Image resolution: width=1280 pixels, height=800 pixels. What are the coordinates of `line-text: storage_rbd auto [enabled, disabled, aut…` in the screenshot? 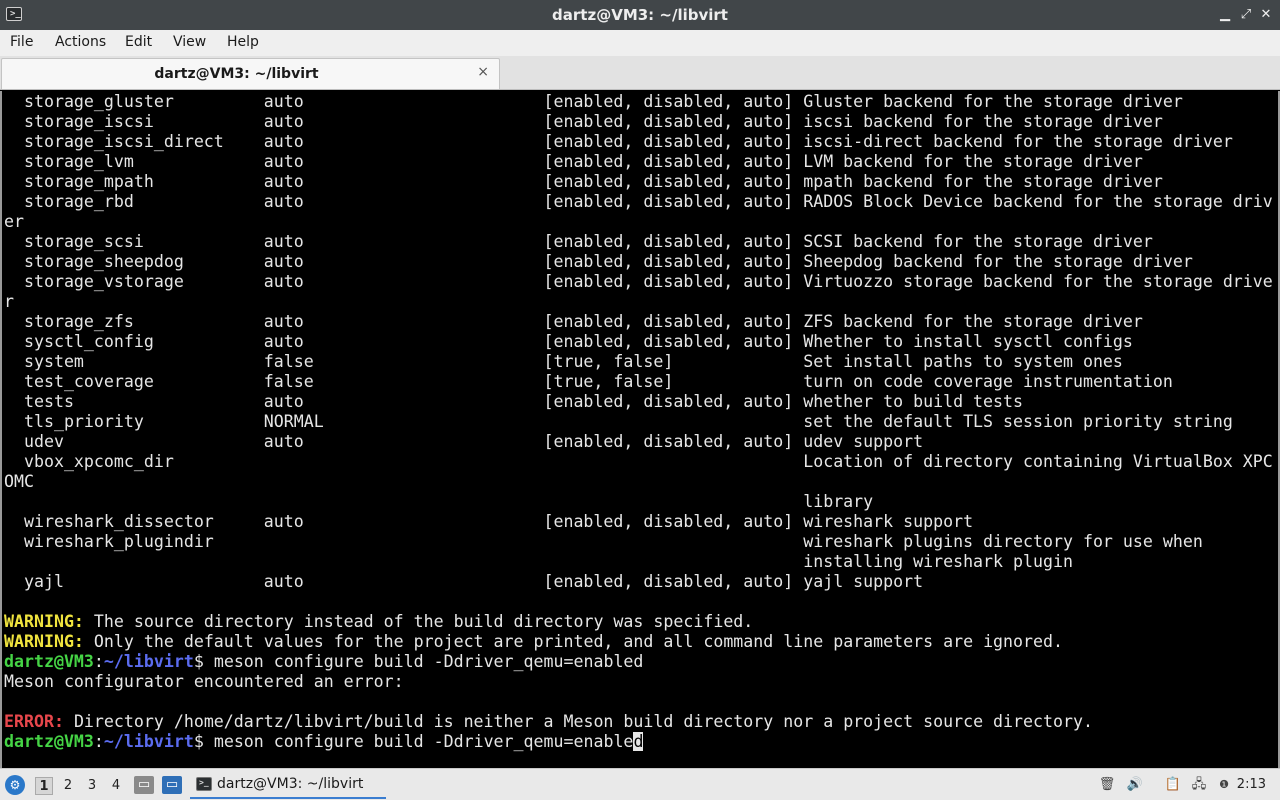 It's located at (638, 201).